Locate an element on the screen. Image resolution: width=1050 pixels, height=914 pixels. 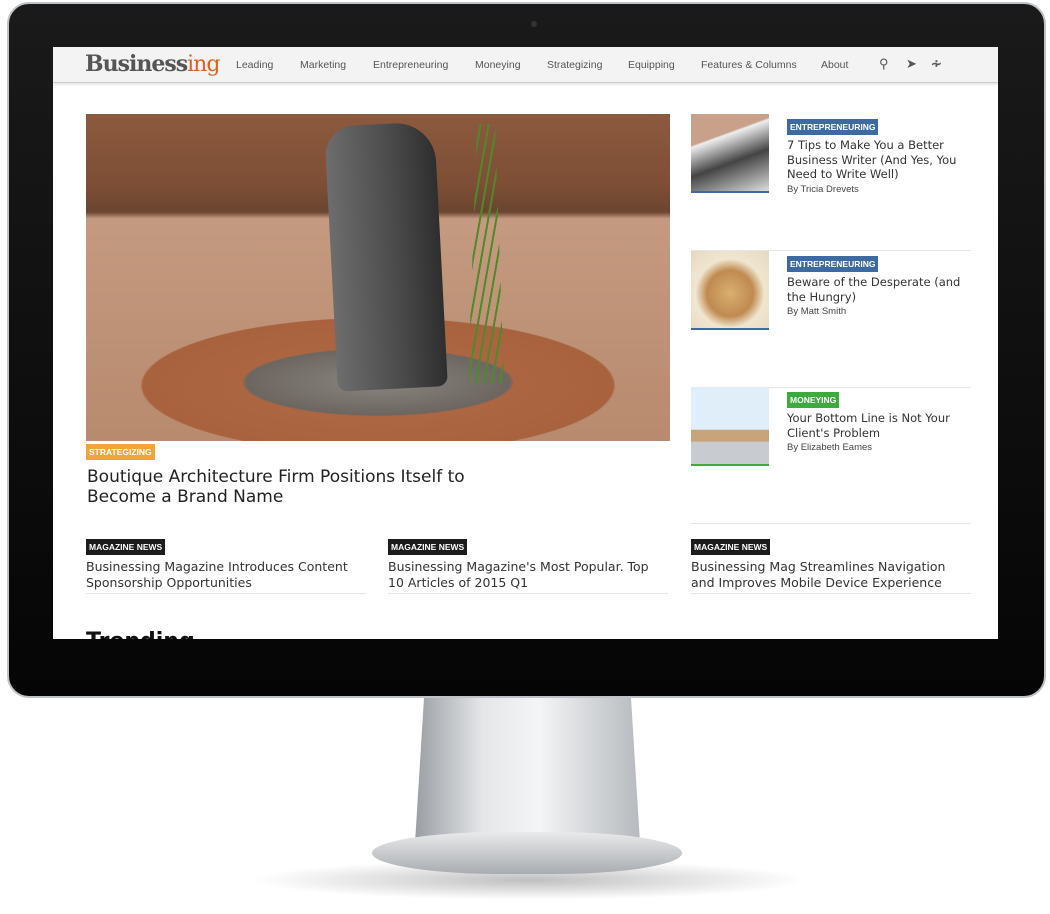
nav-strategizing: Strategizing is located at coordinates (574, 65).